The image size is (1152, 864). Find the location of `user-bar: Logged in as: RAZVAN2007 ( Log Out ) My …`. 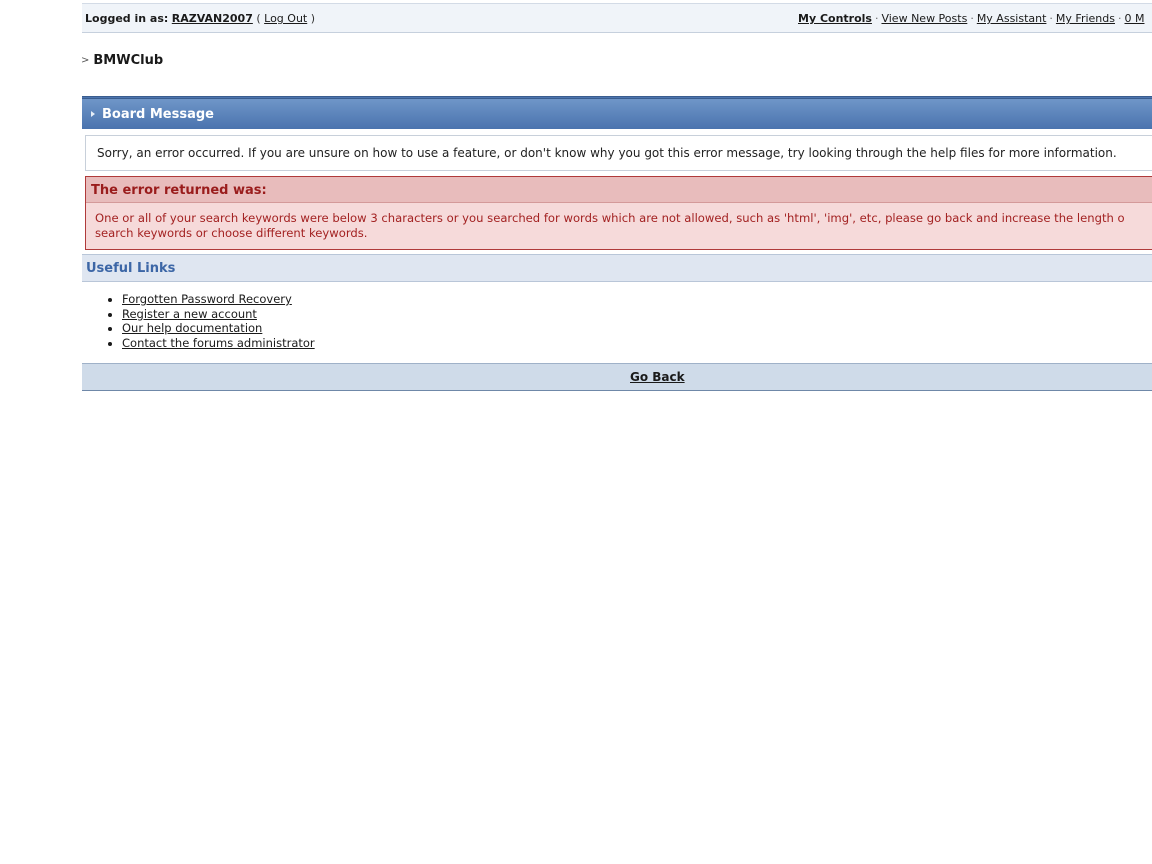

user-bar: Logged in as: RAZVAN2007 ( Log Out ) My … is located at coordinates (617, 18).